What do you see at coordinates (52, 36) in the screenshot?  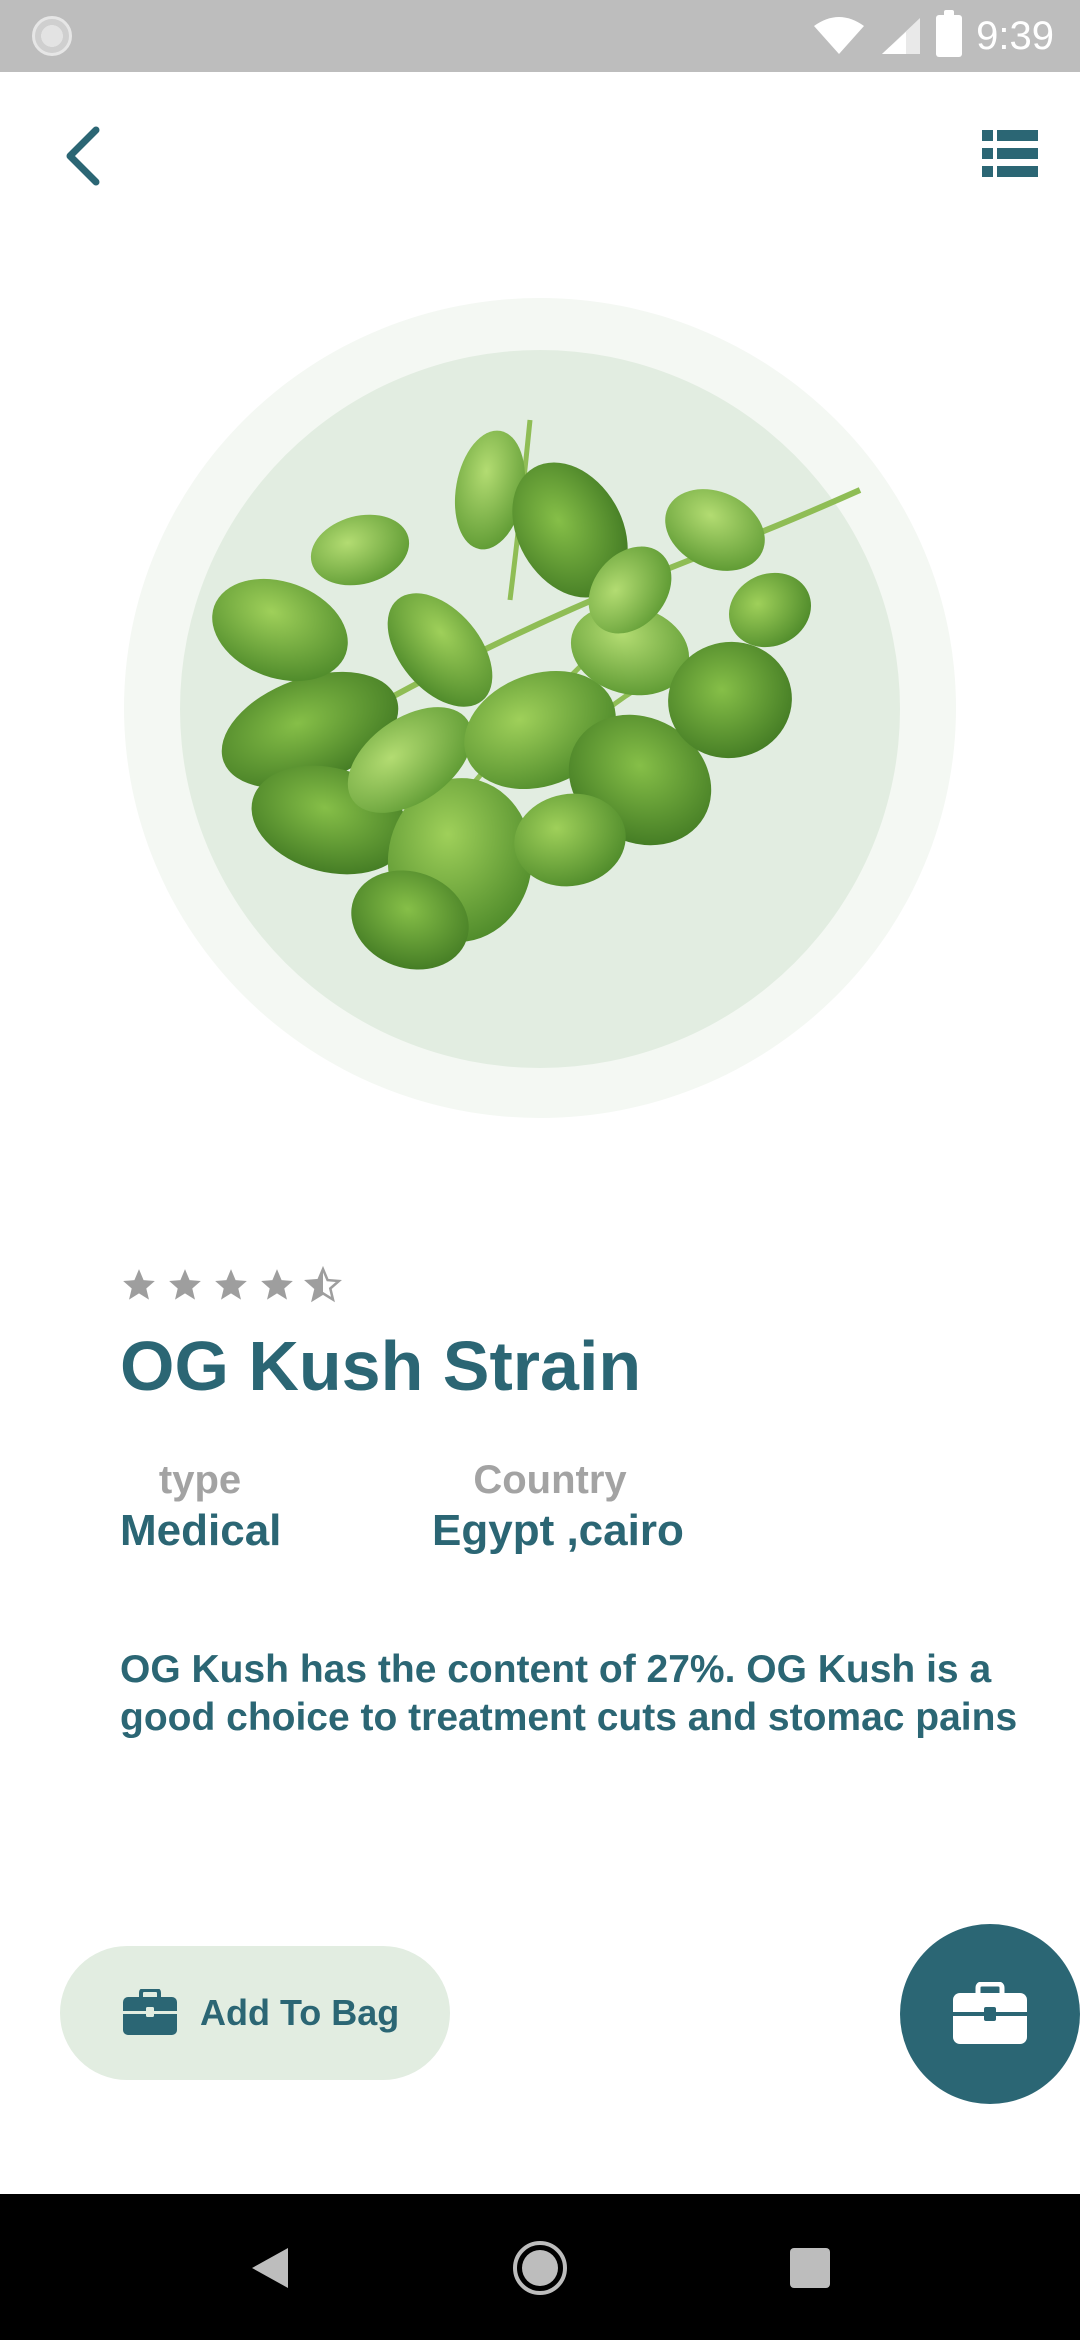 I see `notification-icon` at bounding box center [52, 36].